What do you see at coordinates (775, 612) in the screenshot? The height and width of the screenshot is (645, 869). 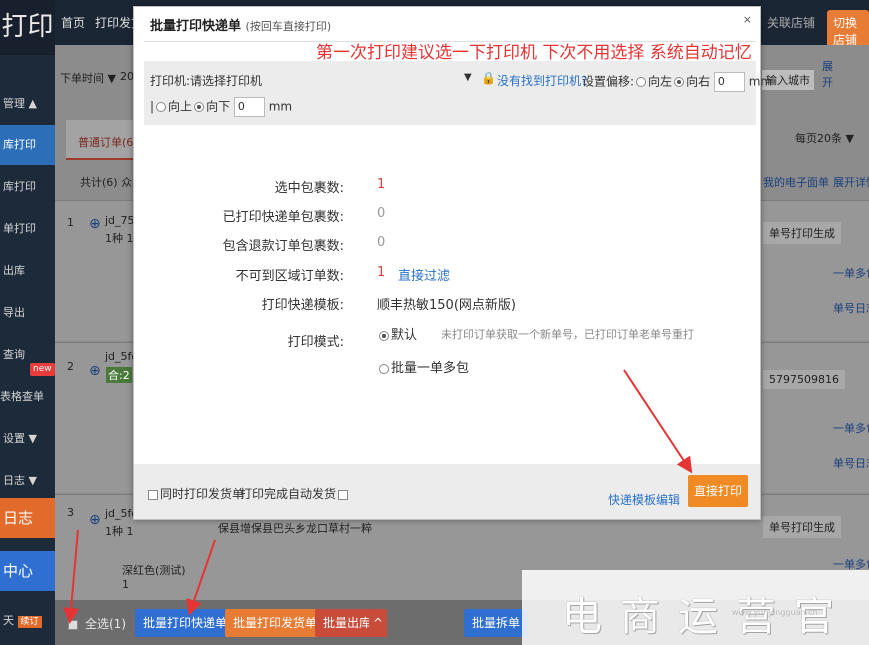 I see `watermark-url: www.yunyingguan.cn` at bounding box center [775, 612].